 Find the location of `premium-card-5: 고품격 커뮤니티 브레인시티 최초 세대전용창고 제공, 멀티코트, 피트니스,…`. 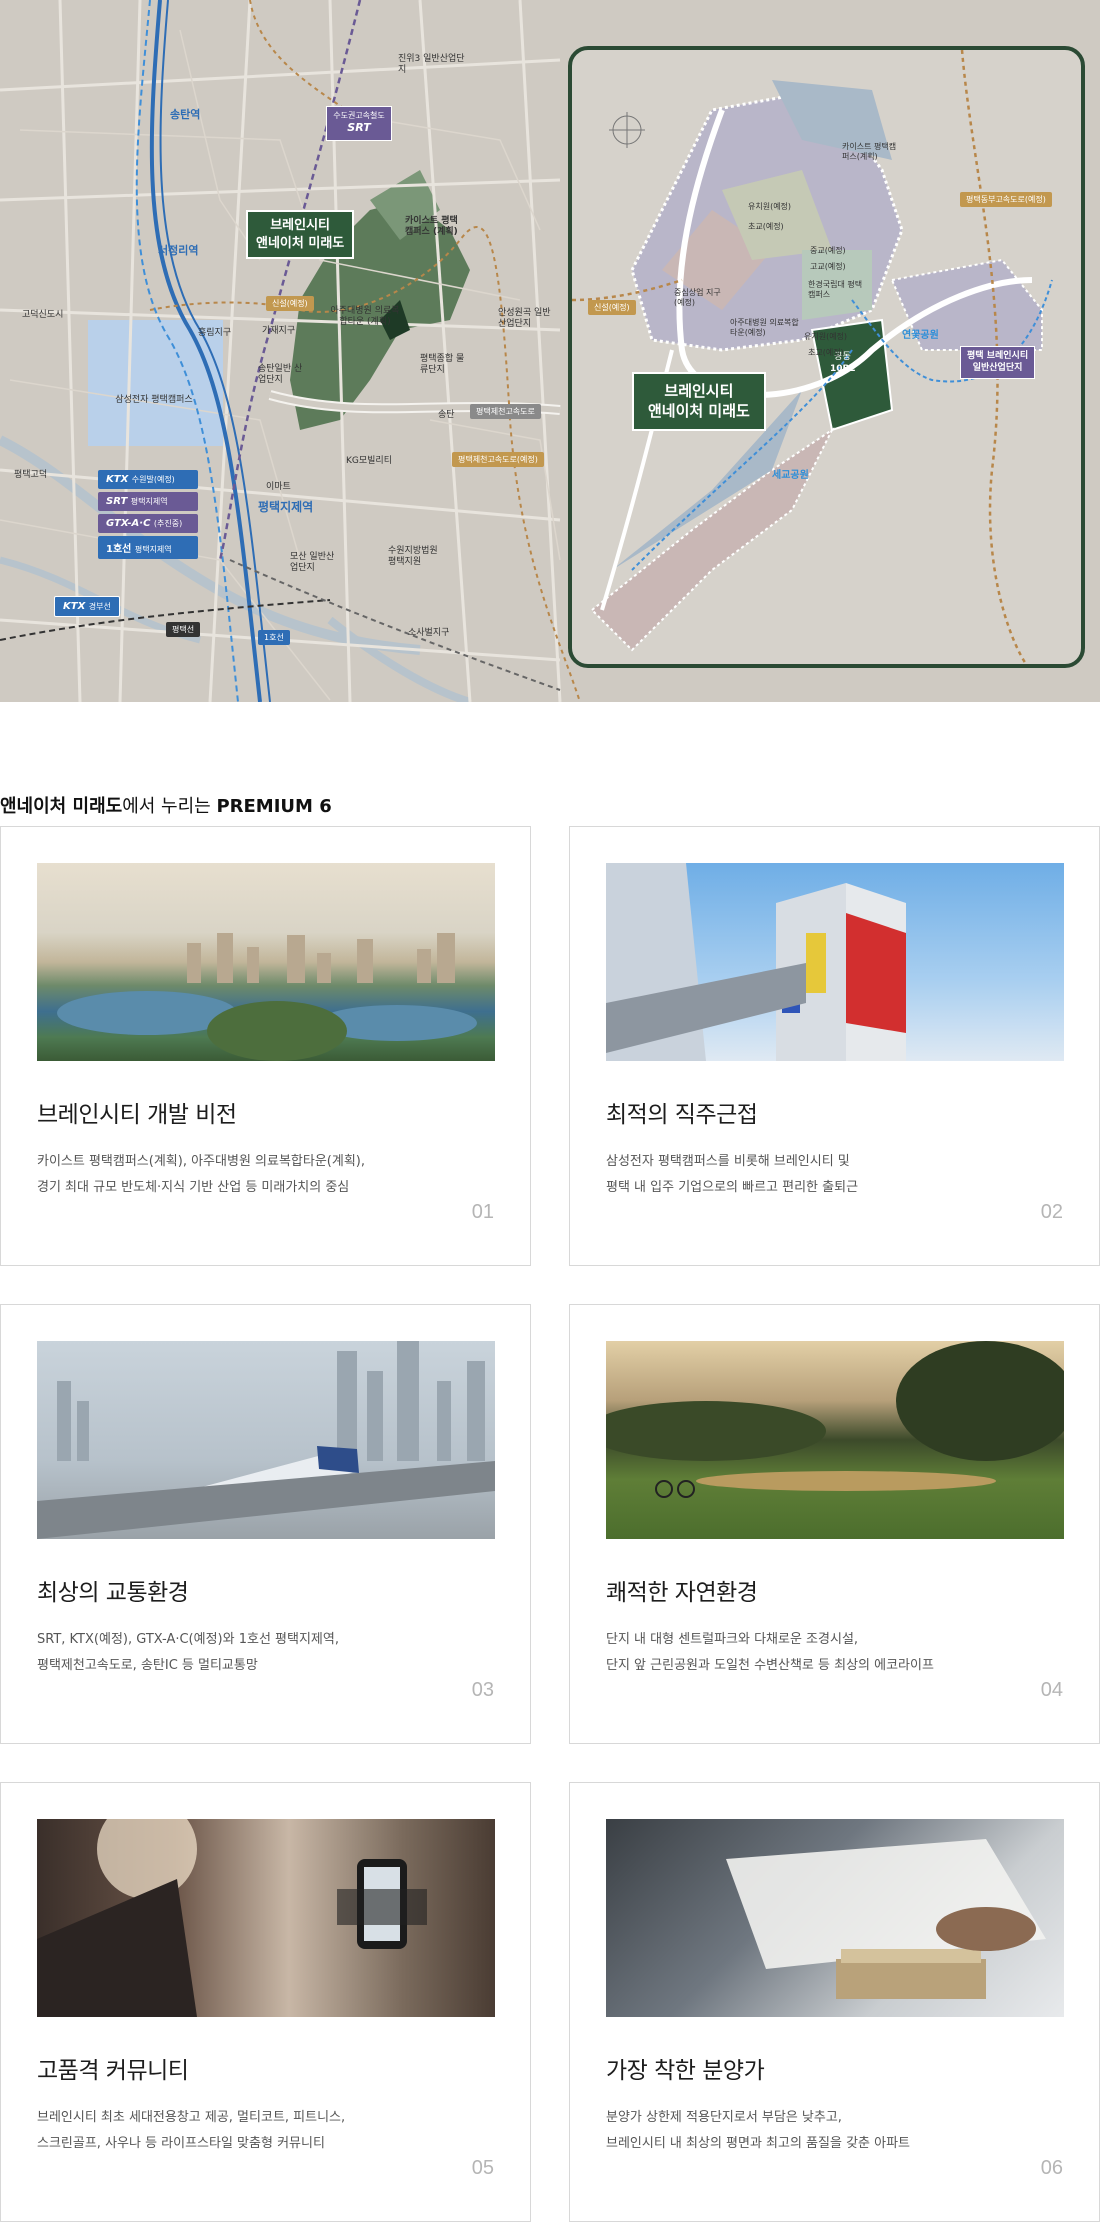

premium-card-5: 고품격 커뮤니티 브레인시티 최초 세대전용창고 제공, 멀티코트, 피트니스,… is located at coordinates (265, 2002).